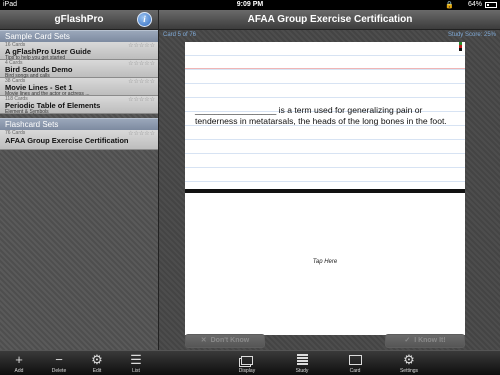 The image size is (500, 375). What do you see at coordinates (247, 371) in the screenshot?
I see `display-label: Display` at bounding box center [247, 371].